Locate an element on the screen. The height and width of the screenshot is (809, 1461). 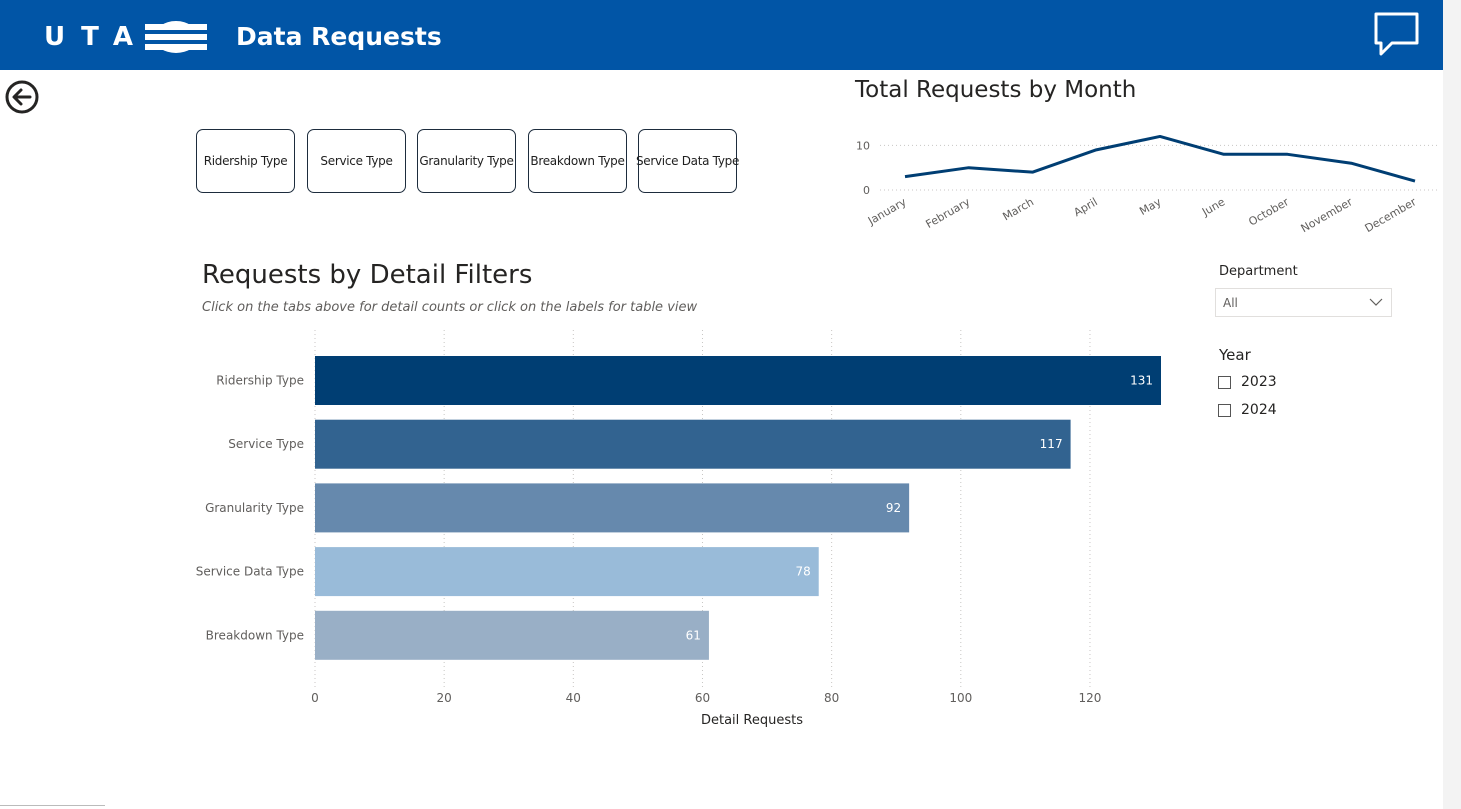
tab-service-type: Service Type is located at coordinates (356, 161).